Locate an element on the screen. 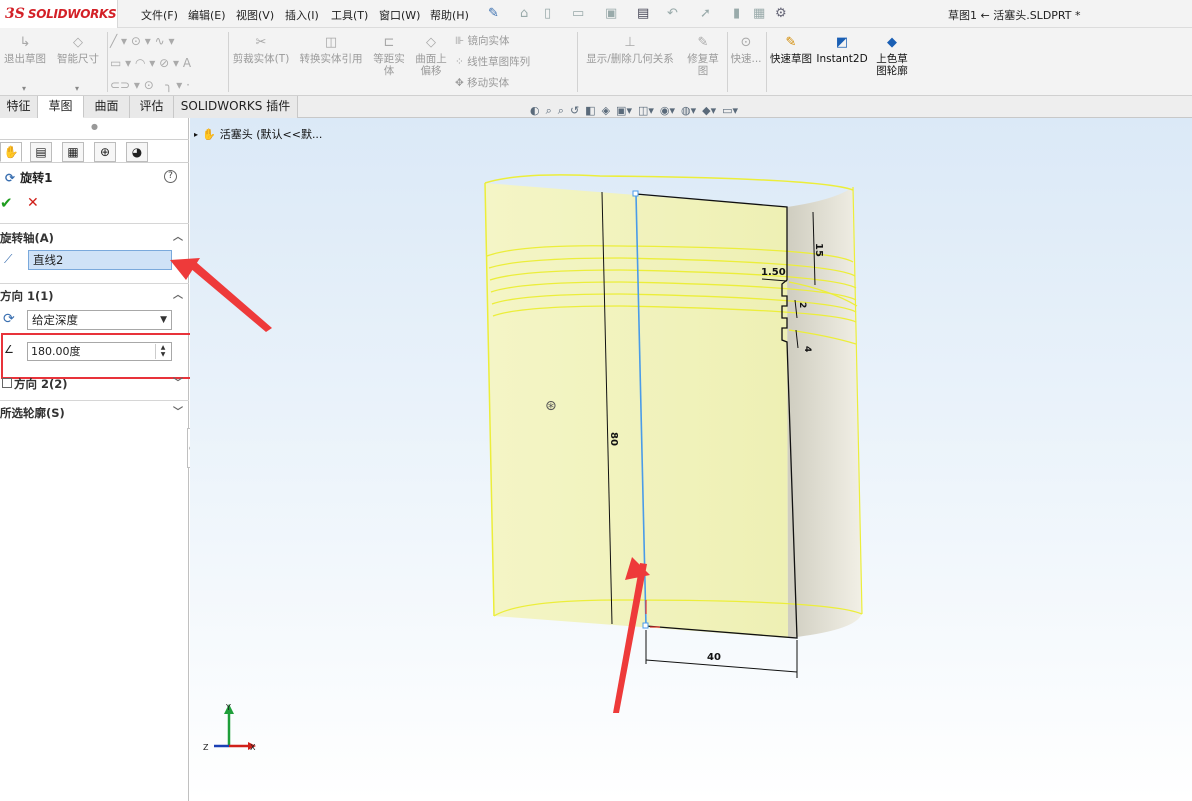 This screenshot has width=1192, height=801. feature-title: ⟳ 旋转1 is located at coordinates (28, 177).